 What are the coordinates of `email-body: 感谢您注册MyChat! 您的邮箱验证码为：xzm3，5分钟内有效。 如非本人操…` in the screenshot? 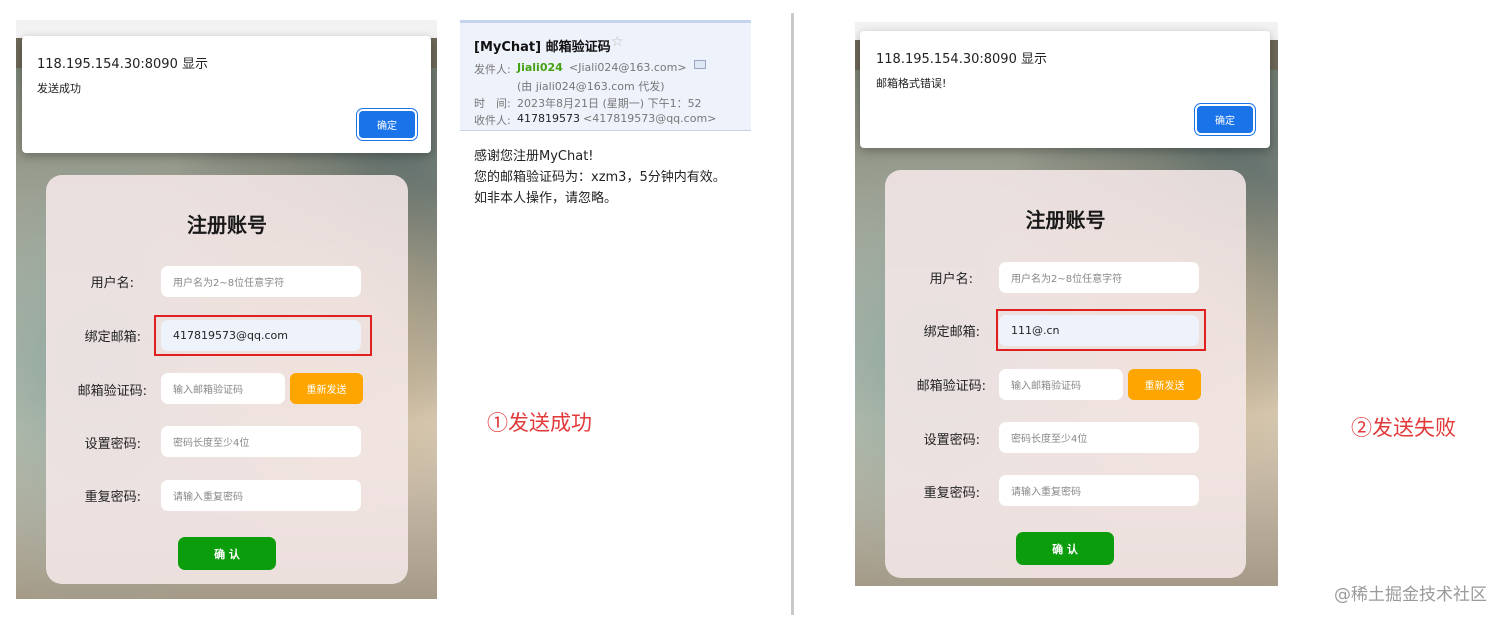 It's located at (600, 177).